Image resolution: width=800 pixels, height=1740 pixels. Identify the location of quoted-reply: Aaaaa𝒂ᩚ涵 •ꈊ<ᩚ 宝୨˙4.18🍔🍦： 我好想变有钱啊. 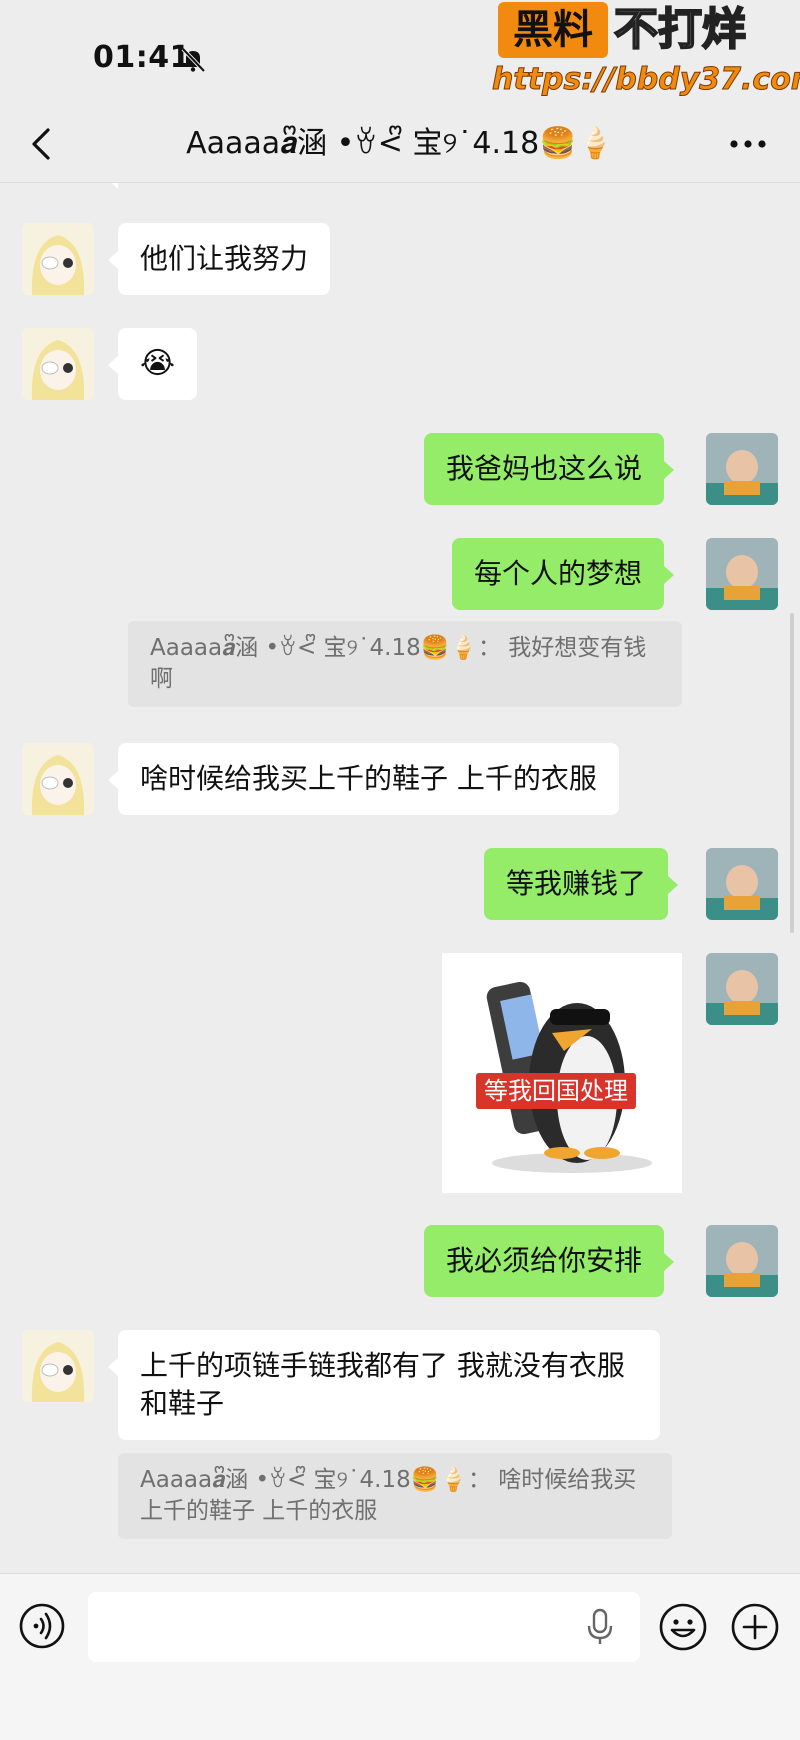
(405, 664).